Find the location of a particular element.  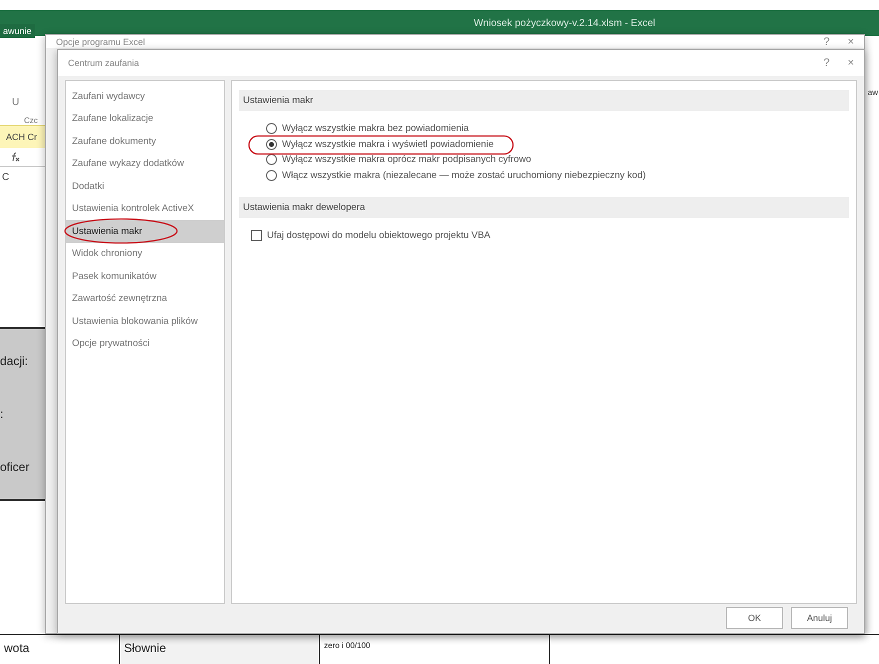

group-label: Czc is located at coordinates (31, 120).